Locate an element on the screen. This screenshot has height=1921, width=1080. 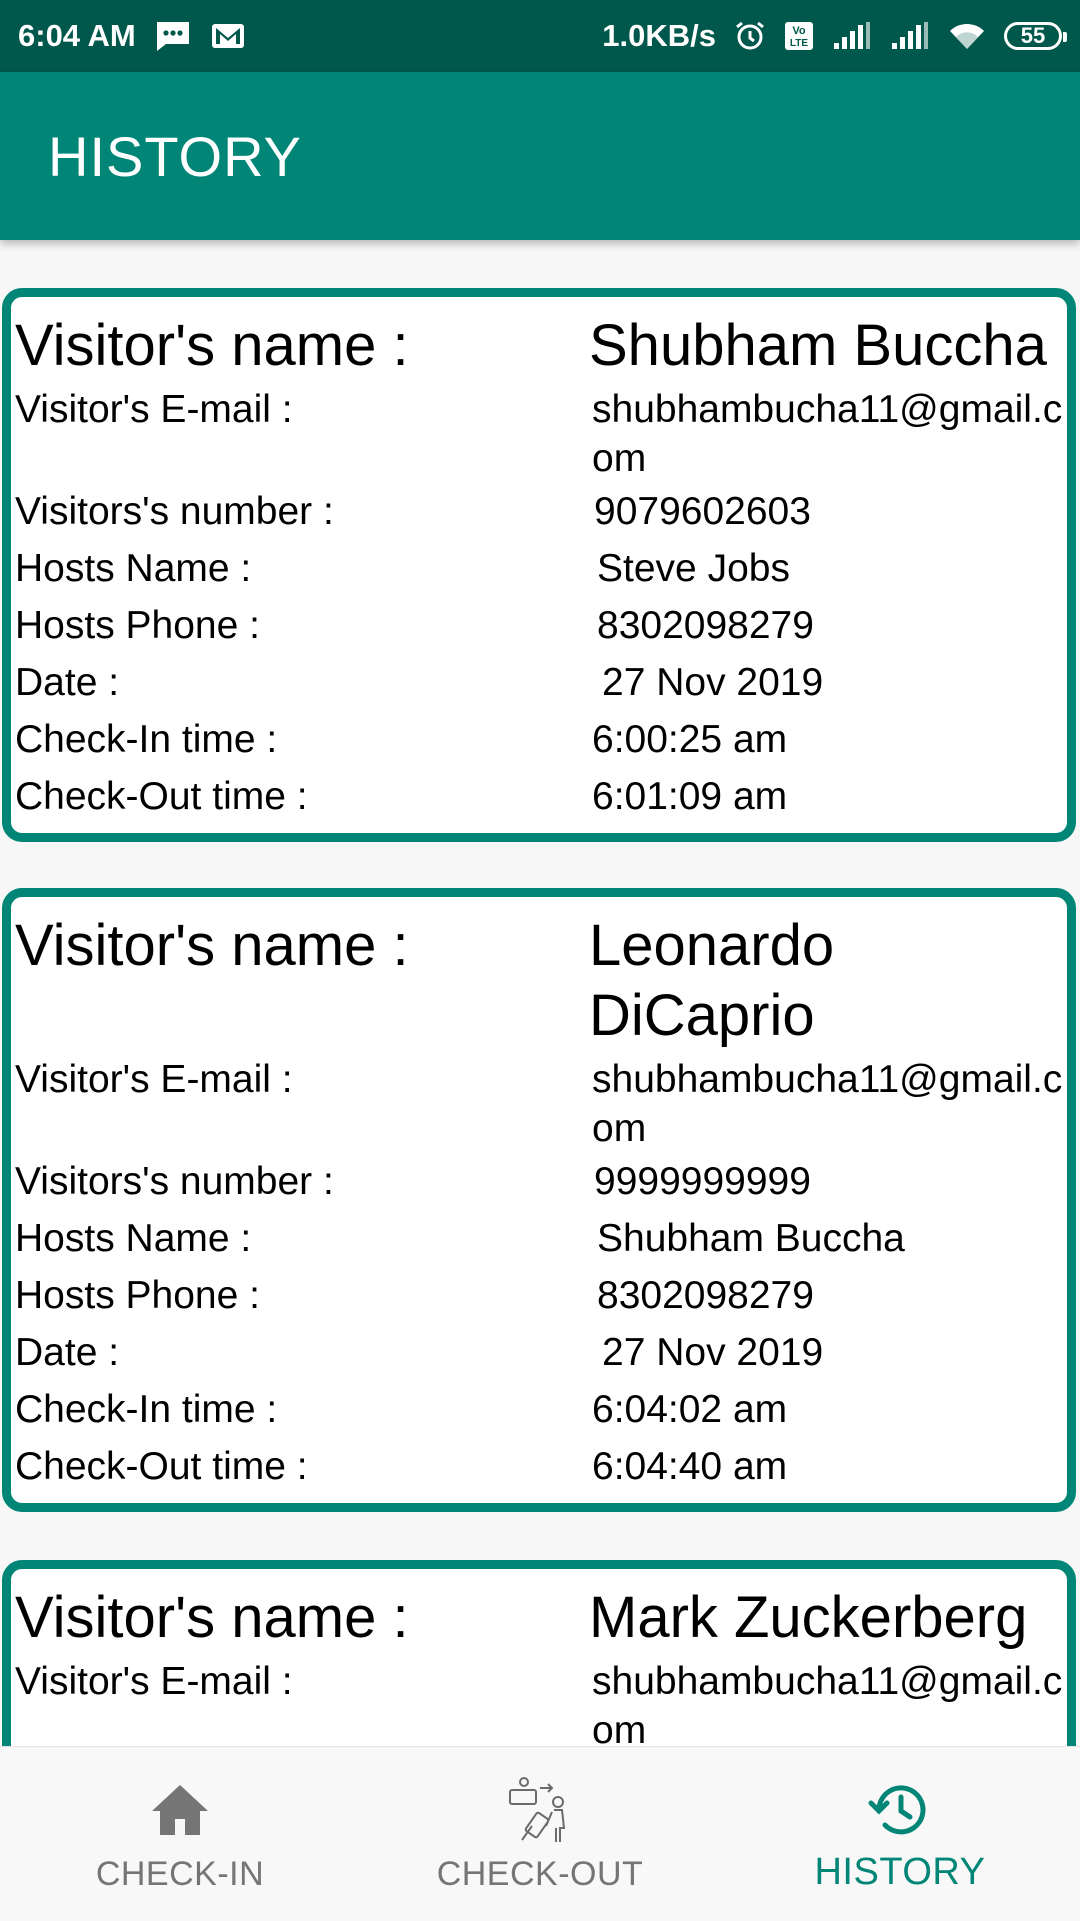
bottom-navigation: CHECK-IN CHECK-OUT HISTORY is located at coordinates (540, 1833).